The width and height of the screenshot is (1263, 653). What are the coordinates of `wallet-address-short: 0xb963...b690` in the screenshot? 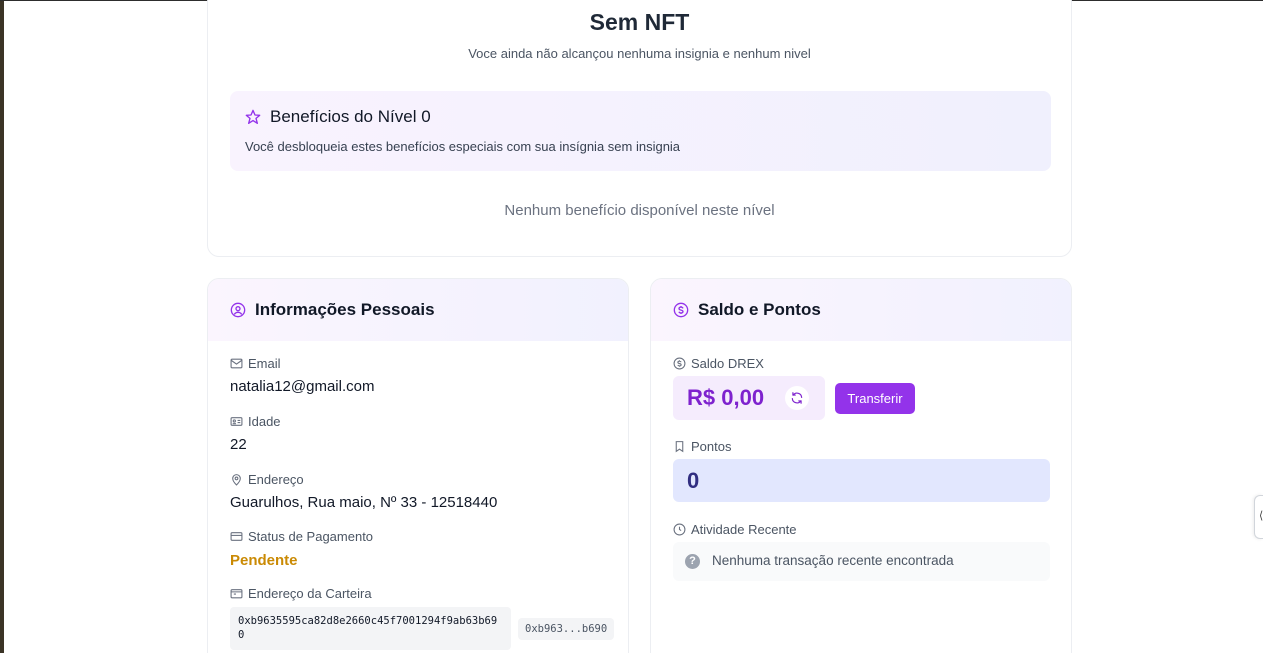 It's located at (566, 629).